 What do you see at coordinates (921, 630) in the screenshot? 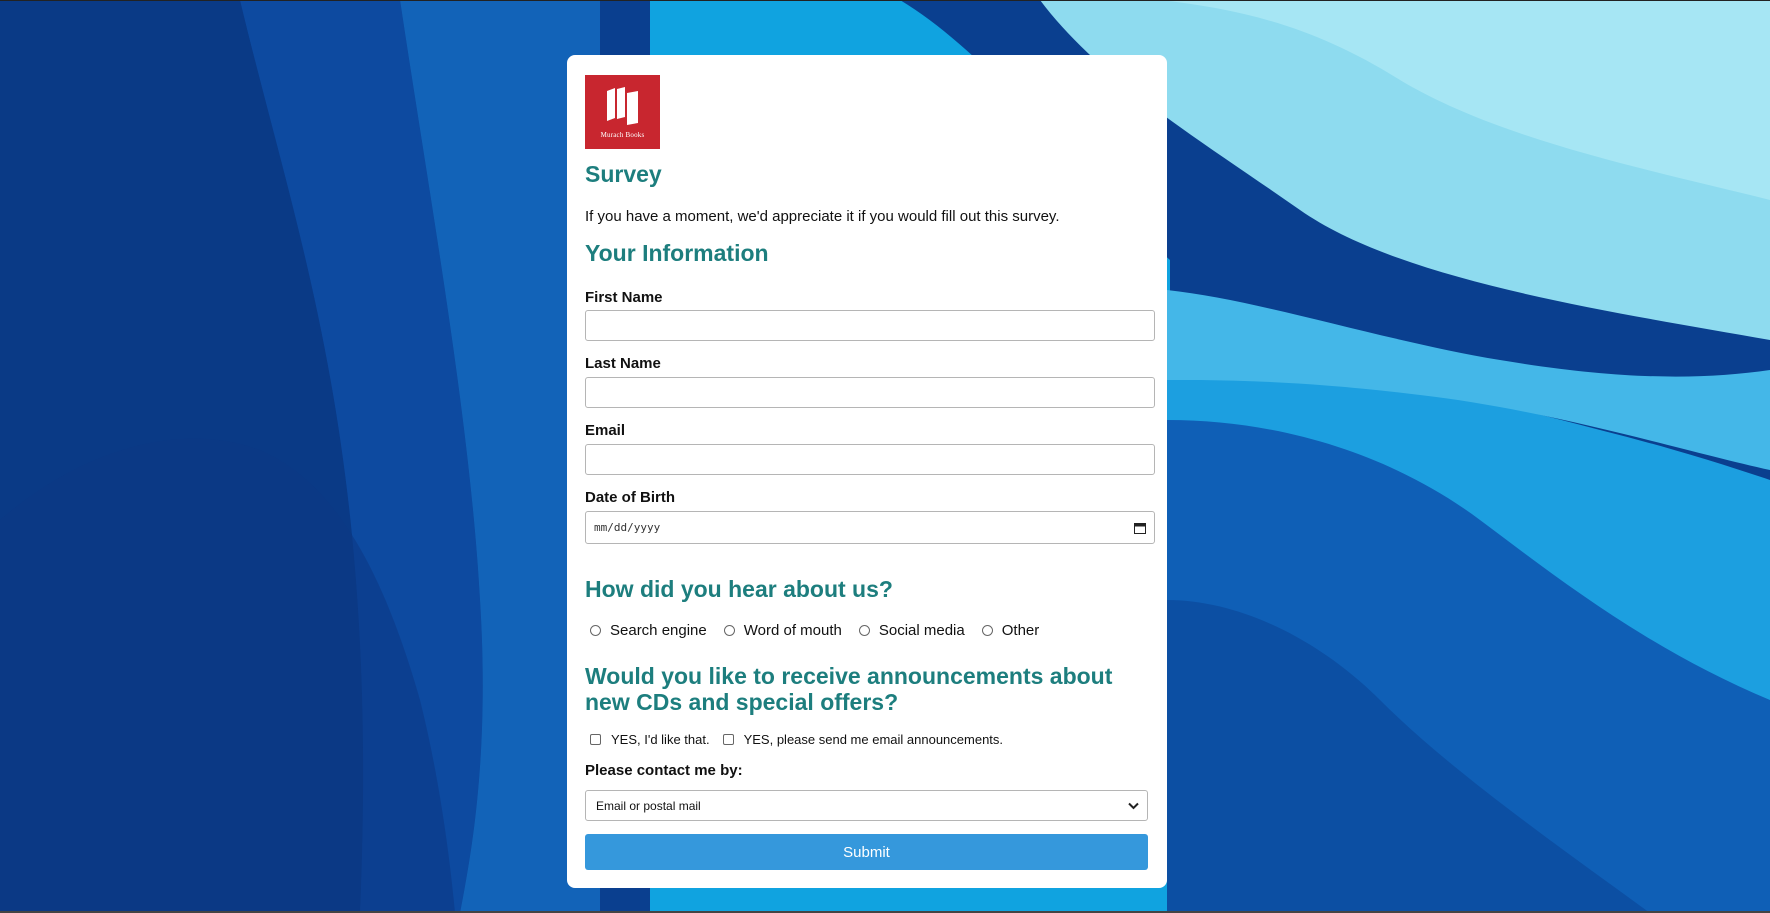
I see `radio-label: Social media` at bounding box center [921, 630].